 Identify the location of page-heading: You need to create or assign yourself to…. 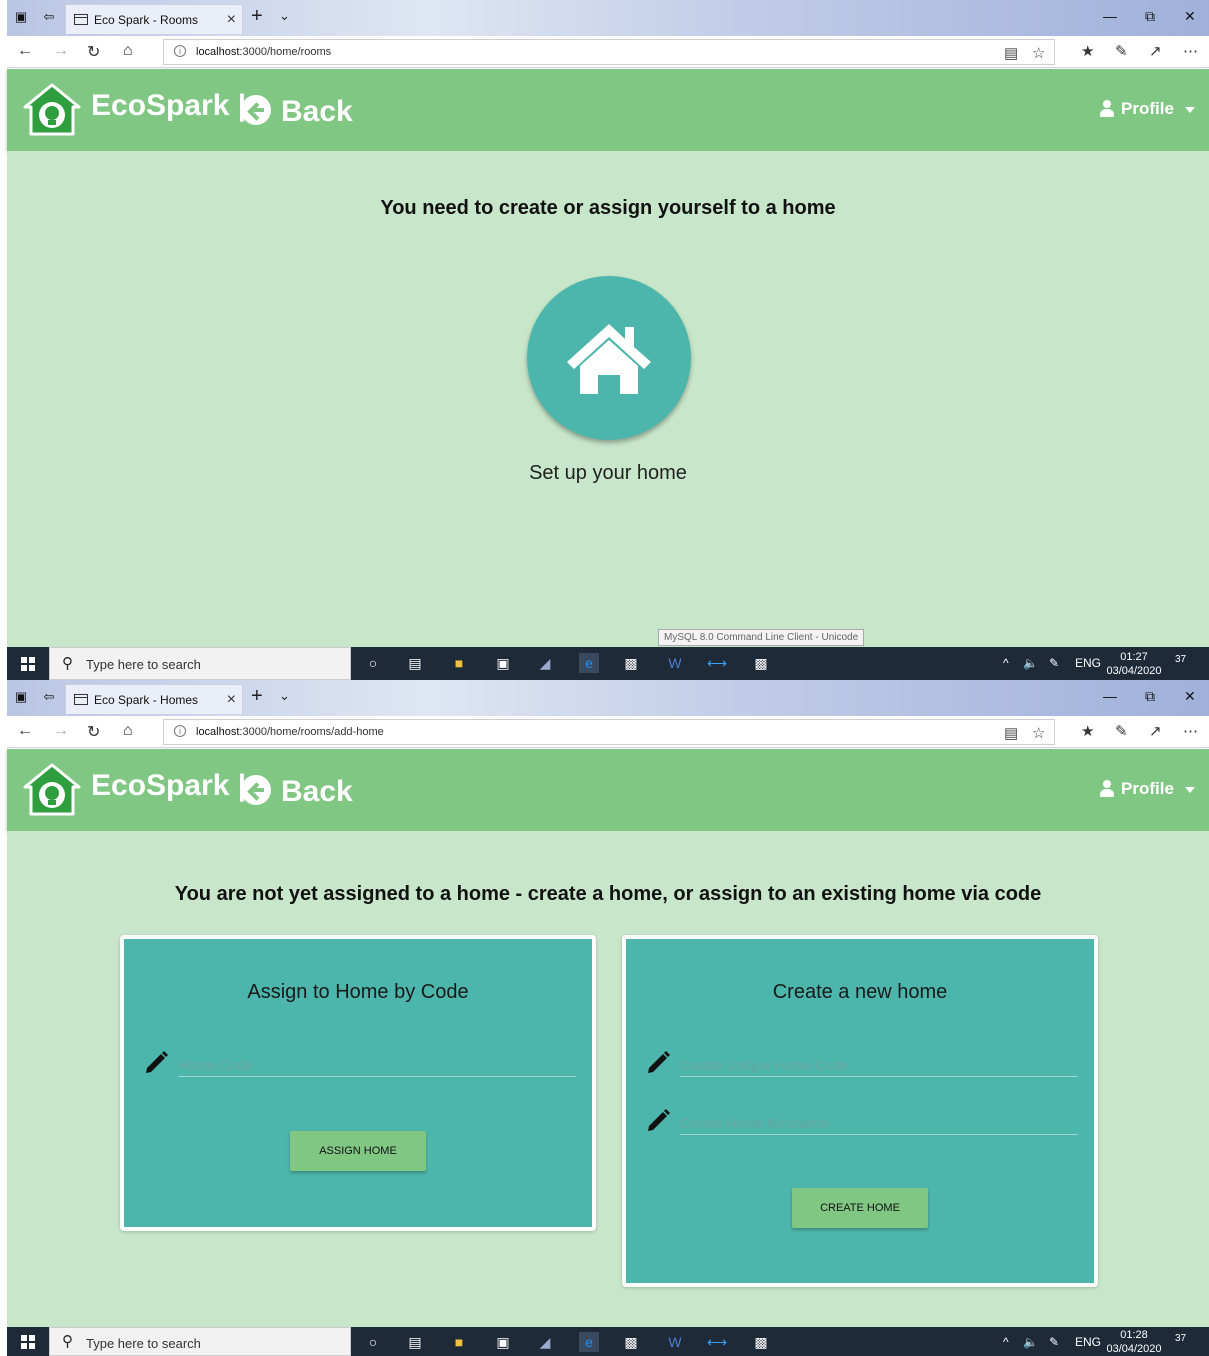
(608, 208).